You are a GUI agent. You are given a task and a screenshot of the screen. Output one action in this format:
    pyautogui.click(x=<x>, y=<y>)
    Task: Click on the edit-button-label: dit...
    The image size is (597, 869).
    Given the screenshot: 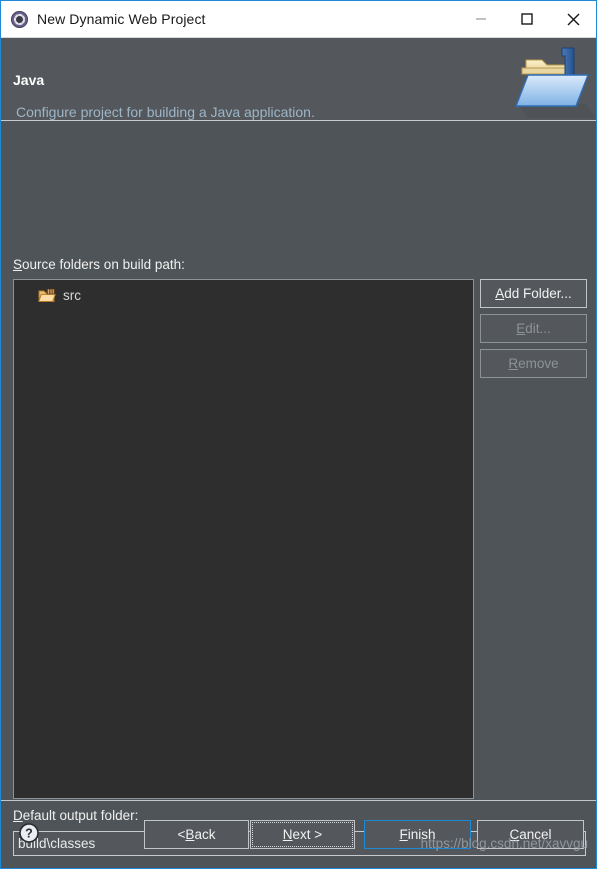 What is the action you would take?
    pyautogui.click(x=538, y=328)
    